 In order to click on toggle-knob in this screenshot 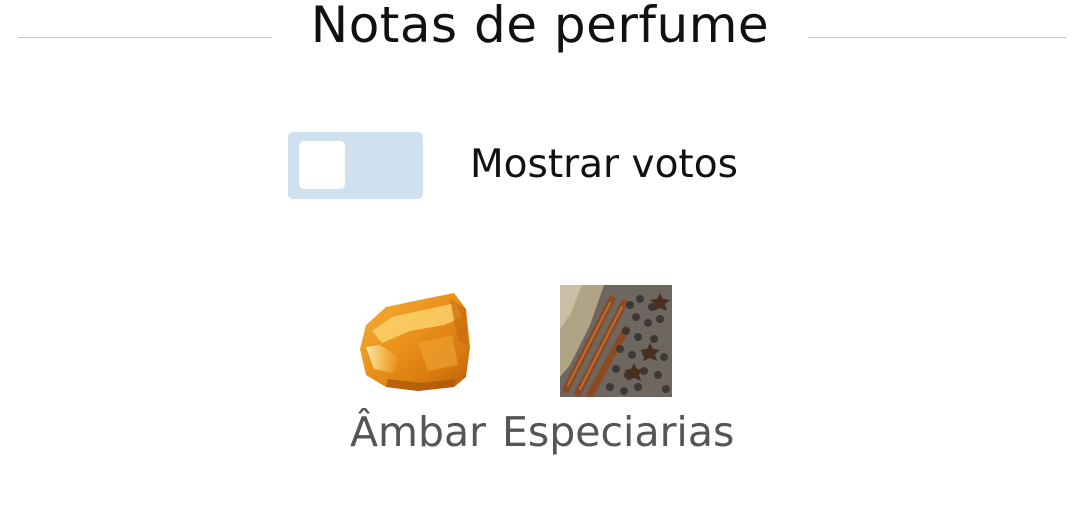, I will do `click(322, 165)`.